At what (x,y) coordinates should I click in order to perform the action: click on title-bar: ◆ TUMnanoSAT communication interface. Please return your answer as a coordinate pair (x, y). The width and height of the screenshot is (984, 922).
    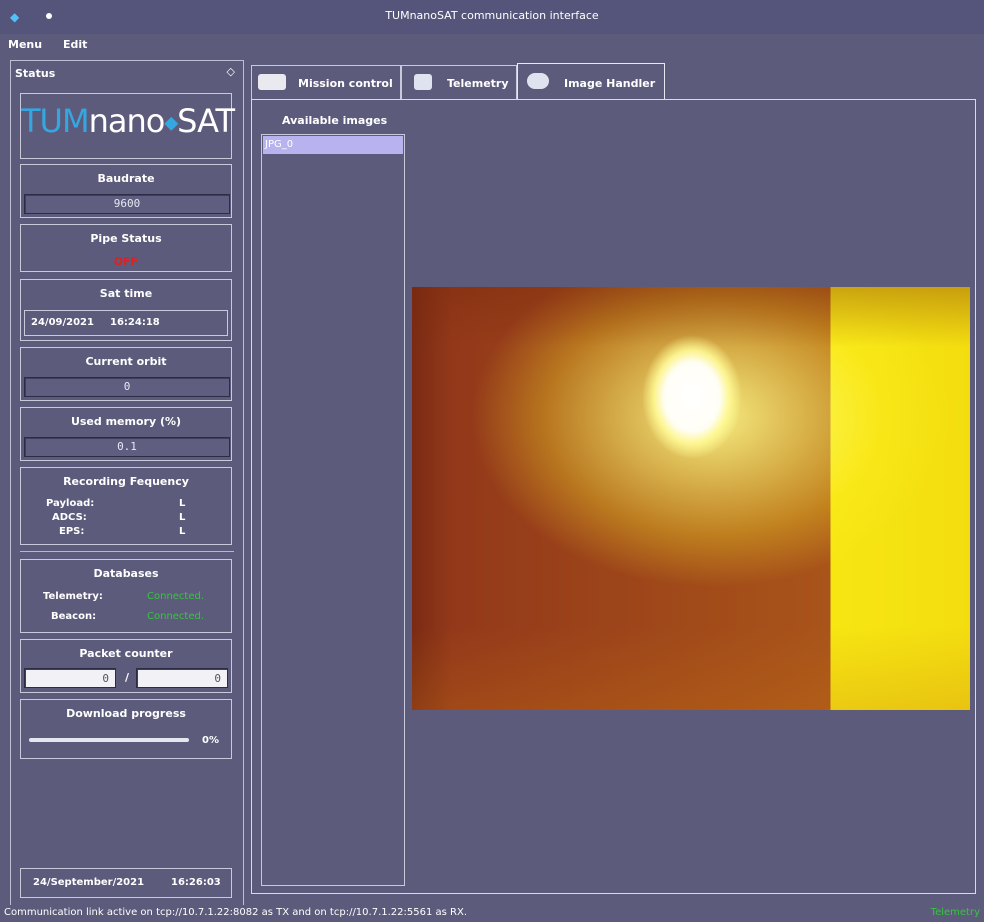
    Looking at the image, I should click on (492, 17).